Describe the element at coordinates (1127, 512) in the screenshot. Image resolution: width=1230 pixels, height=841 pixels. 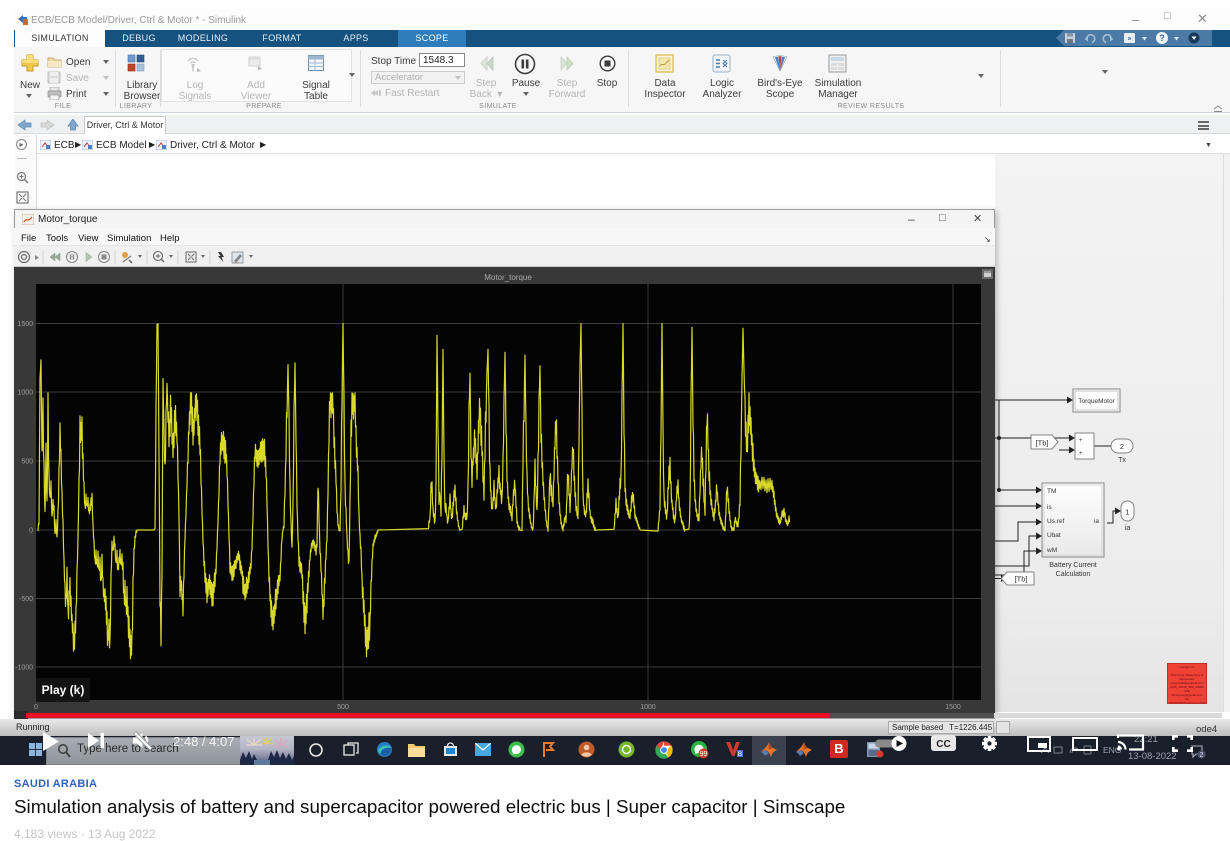
I see `svg-text: 1` at that location.